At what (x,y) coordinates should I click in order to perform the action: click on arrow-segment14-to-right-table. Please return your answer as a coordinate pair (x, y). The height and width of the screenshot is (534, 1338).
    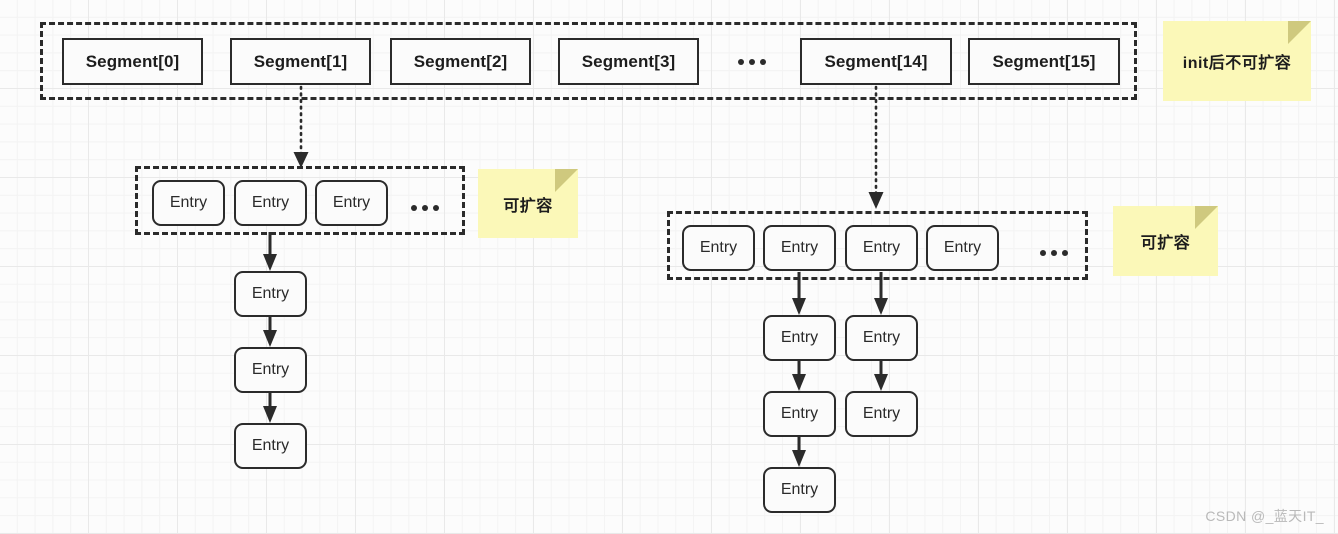
    Looking at the image, I should click on (876, 147).